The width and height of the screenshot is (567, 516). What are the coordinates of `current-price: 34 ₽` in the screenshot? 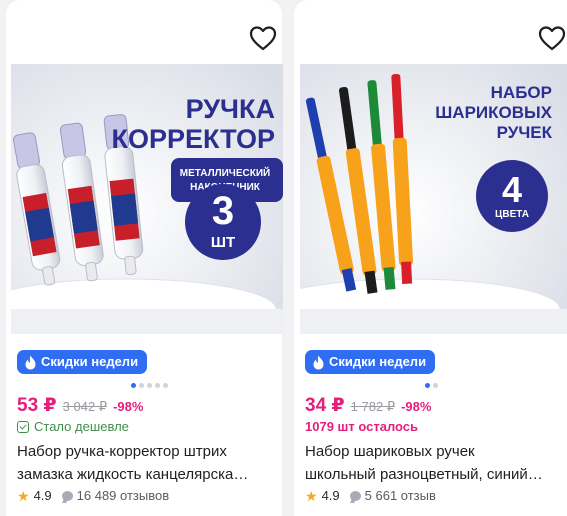 It's located at (325, 405).